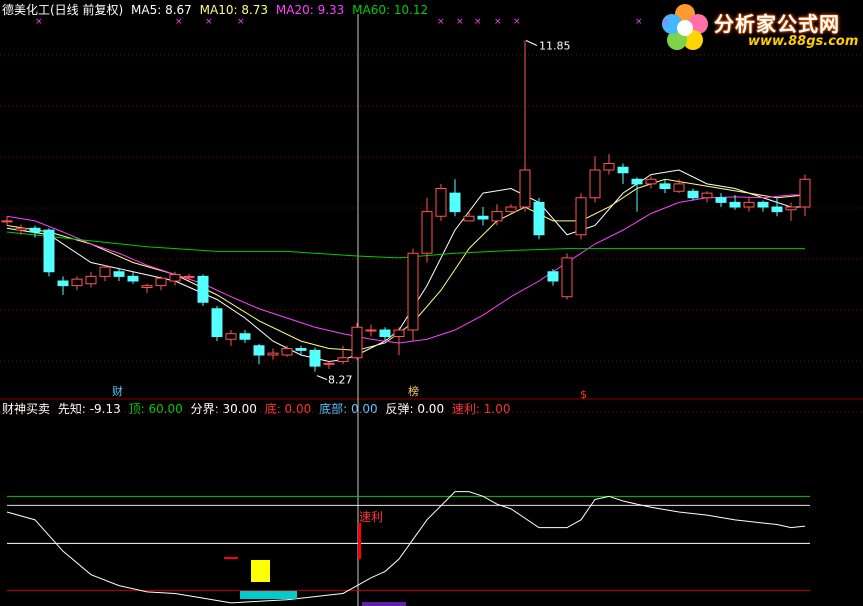 The width and height of the screenshot is (863, 606). I want to click on marker-cai: 财, so click(117, 391).